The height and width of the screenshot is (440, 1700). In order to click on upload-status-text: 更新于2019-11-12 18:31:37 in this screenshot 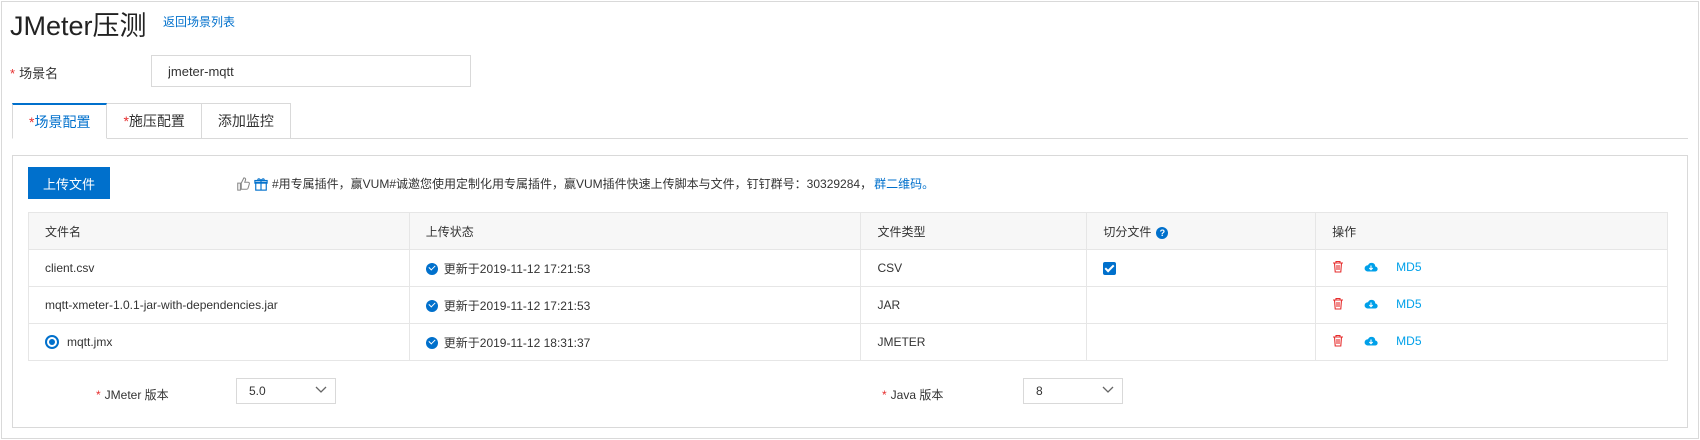, I will do `click(517, 342)`.